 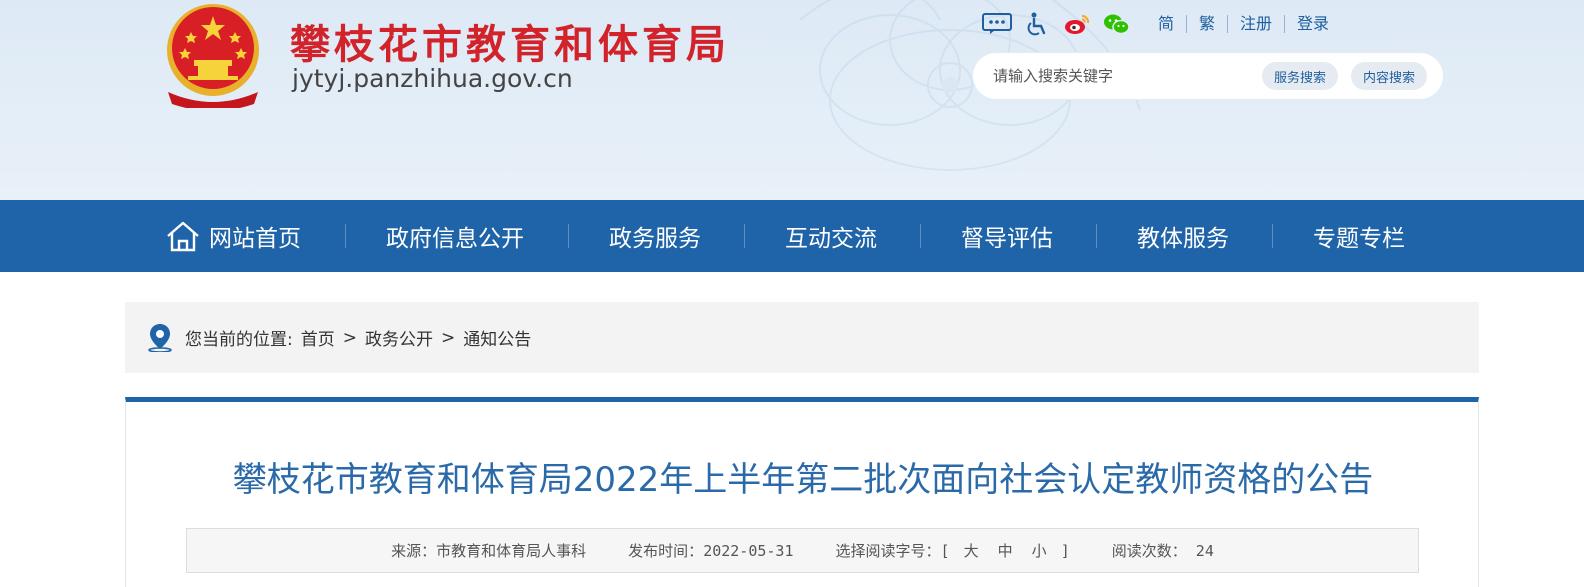 What do you see at coordinates (432, 78) in the screenshot?
I see `site-domain: jytyj.panzhihua.gov.cn` at bounding box center [432, 78].